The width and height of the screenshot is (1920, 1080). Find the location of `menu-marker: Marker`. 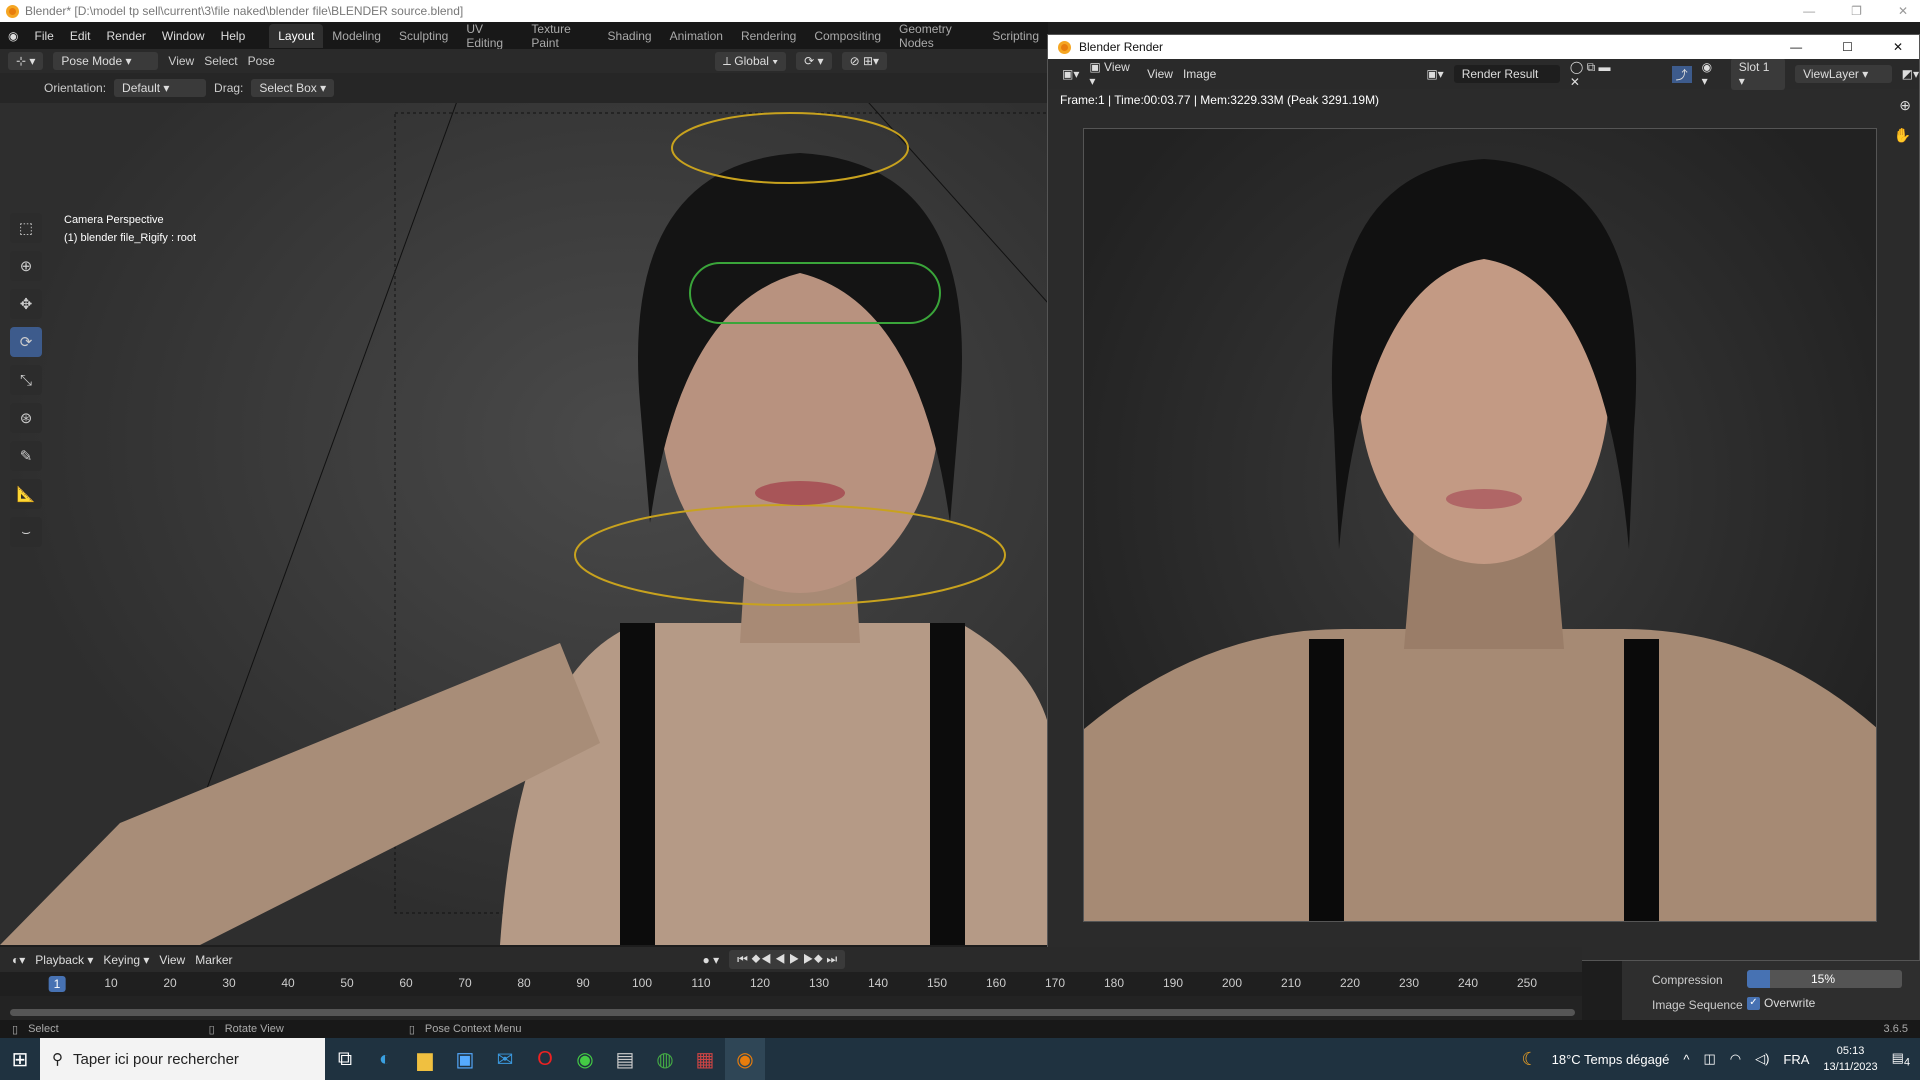

menu-marker: Marker is located at coordinates (213, 960).